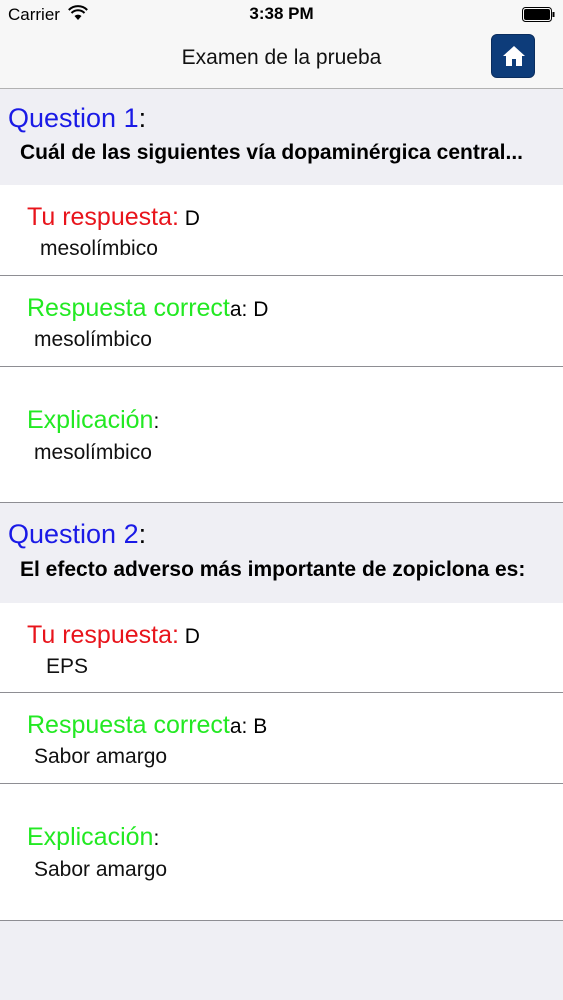 The width and height of the screenshot is (563, 1000). I want to click on page-title: Examen de la prueba, so click(281, 57).